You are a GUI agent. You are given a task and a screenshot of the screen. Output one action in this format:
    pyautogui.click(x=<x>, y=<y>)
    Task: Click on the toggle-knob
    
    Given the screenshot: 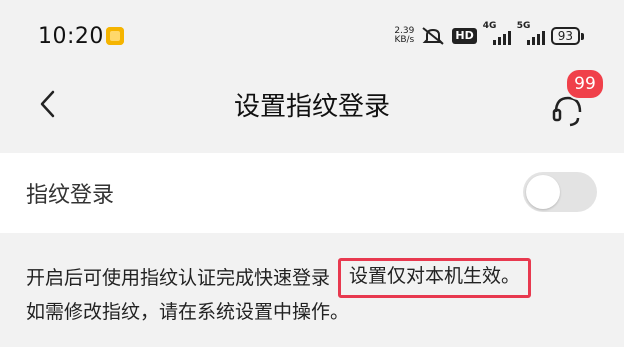 What is the action you would take?
    pyautogui.click(x=543, y=192)
    